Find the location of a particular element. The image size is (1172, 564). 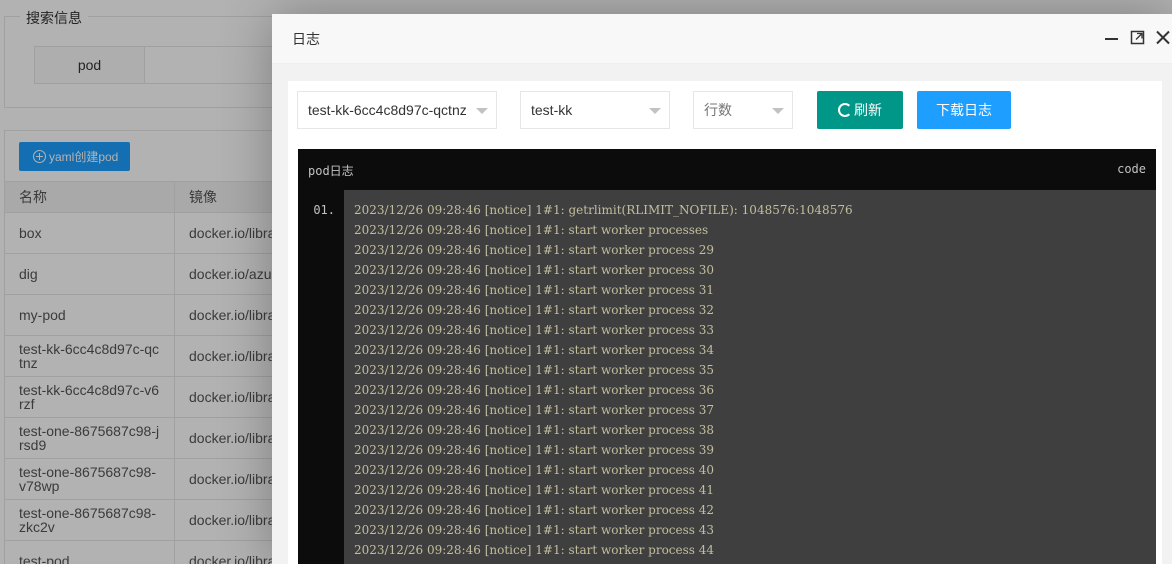

modal-header: 日志 is located at coordinates (722, 39).